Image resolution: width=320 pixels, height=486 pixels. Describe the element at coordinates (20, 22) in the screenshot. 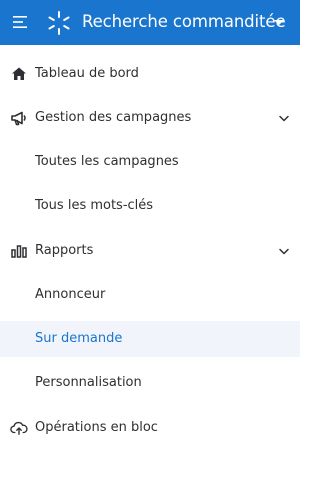

I see `hamburger-menu-icon` at that location.